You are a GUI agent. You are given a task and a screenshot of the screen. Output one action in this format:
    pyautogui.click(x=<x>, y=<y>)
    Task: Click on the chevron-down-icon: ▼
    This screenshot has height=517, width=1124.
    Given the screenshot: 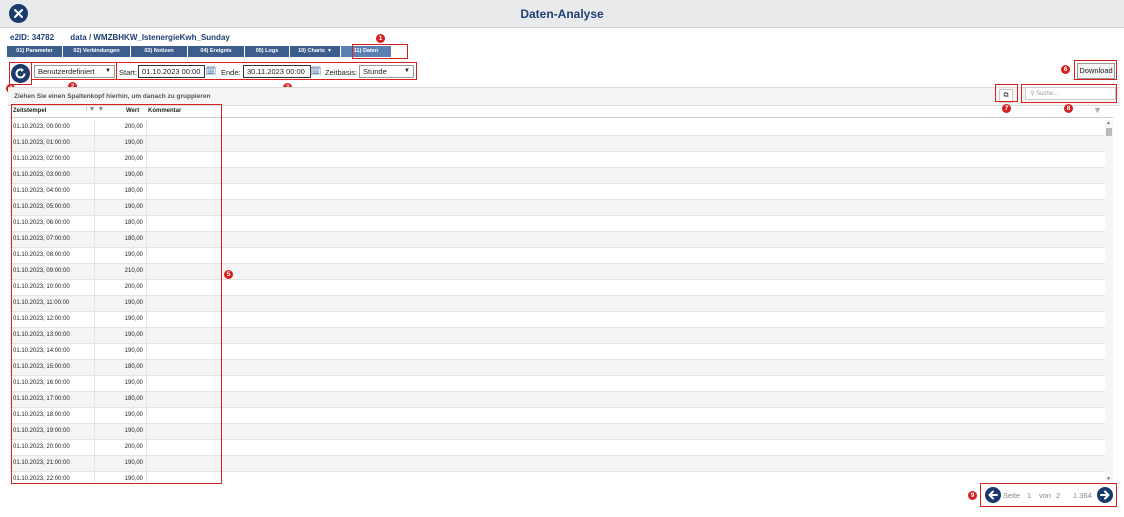 What is the action you would take?
    pyautogui.click(x=329, y=51)
    